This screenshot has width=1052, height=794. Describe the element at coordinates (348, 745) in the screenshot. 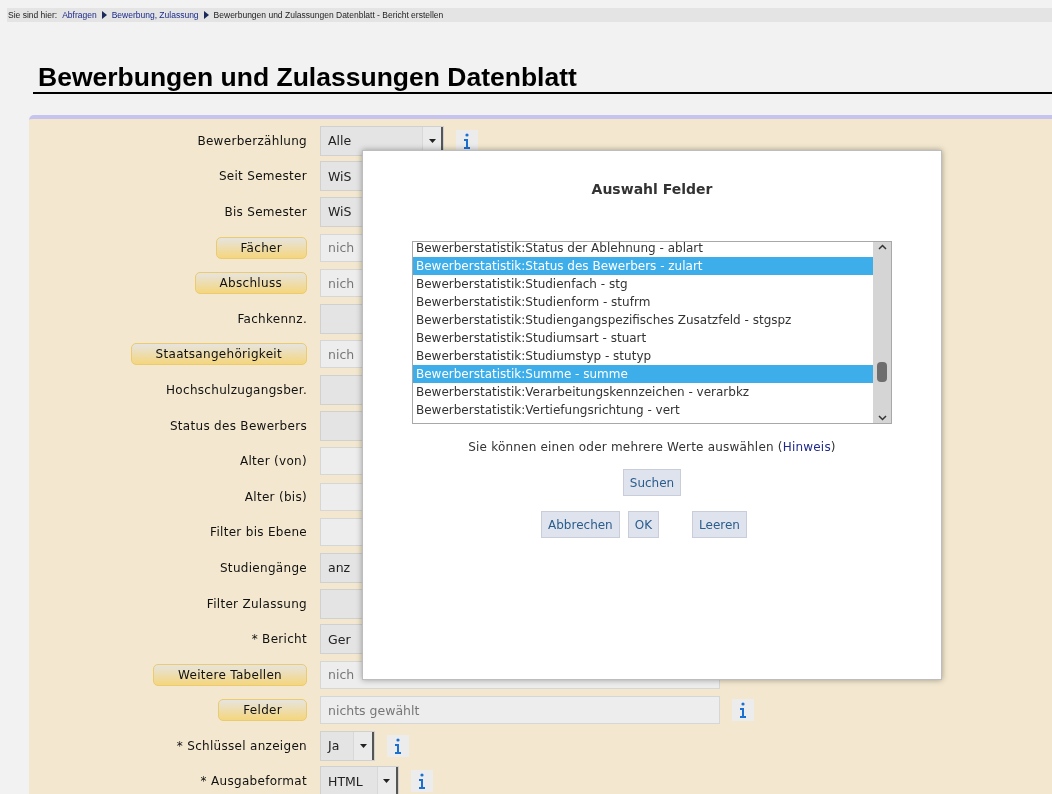

I see `select-field: Ja` at that location.